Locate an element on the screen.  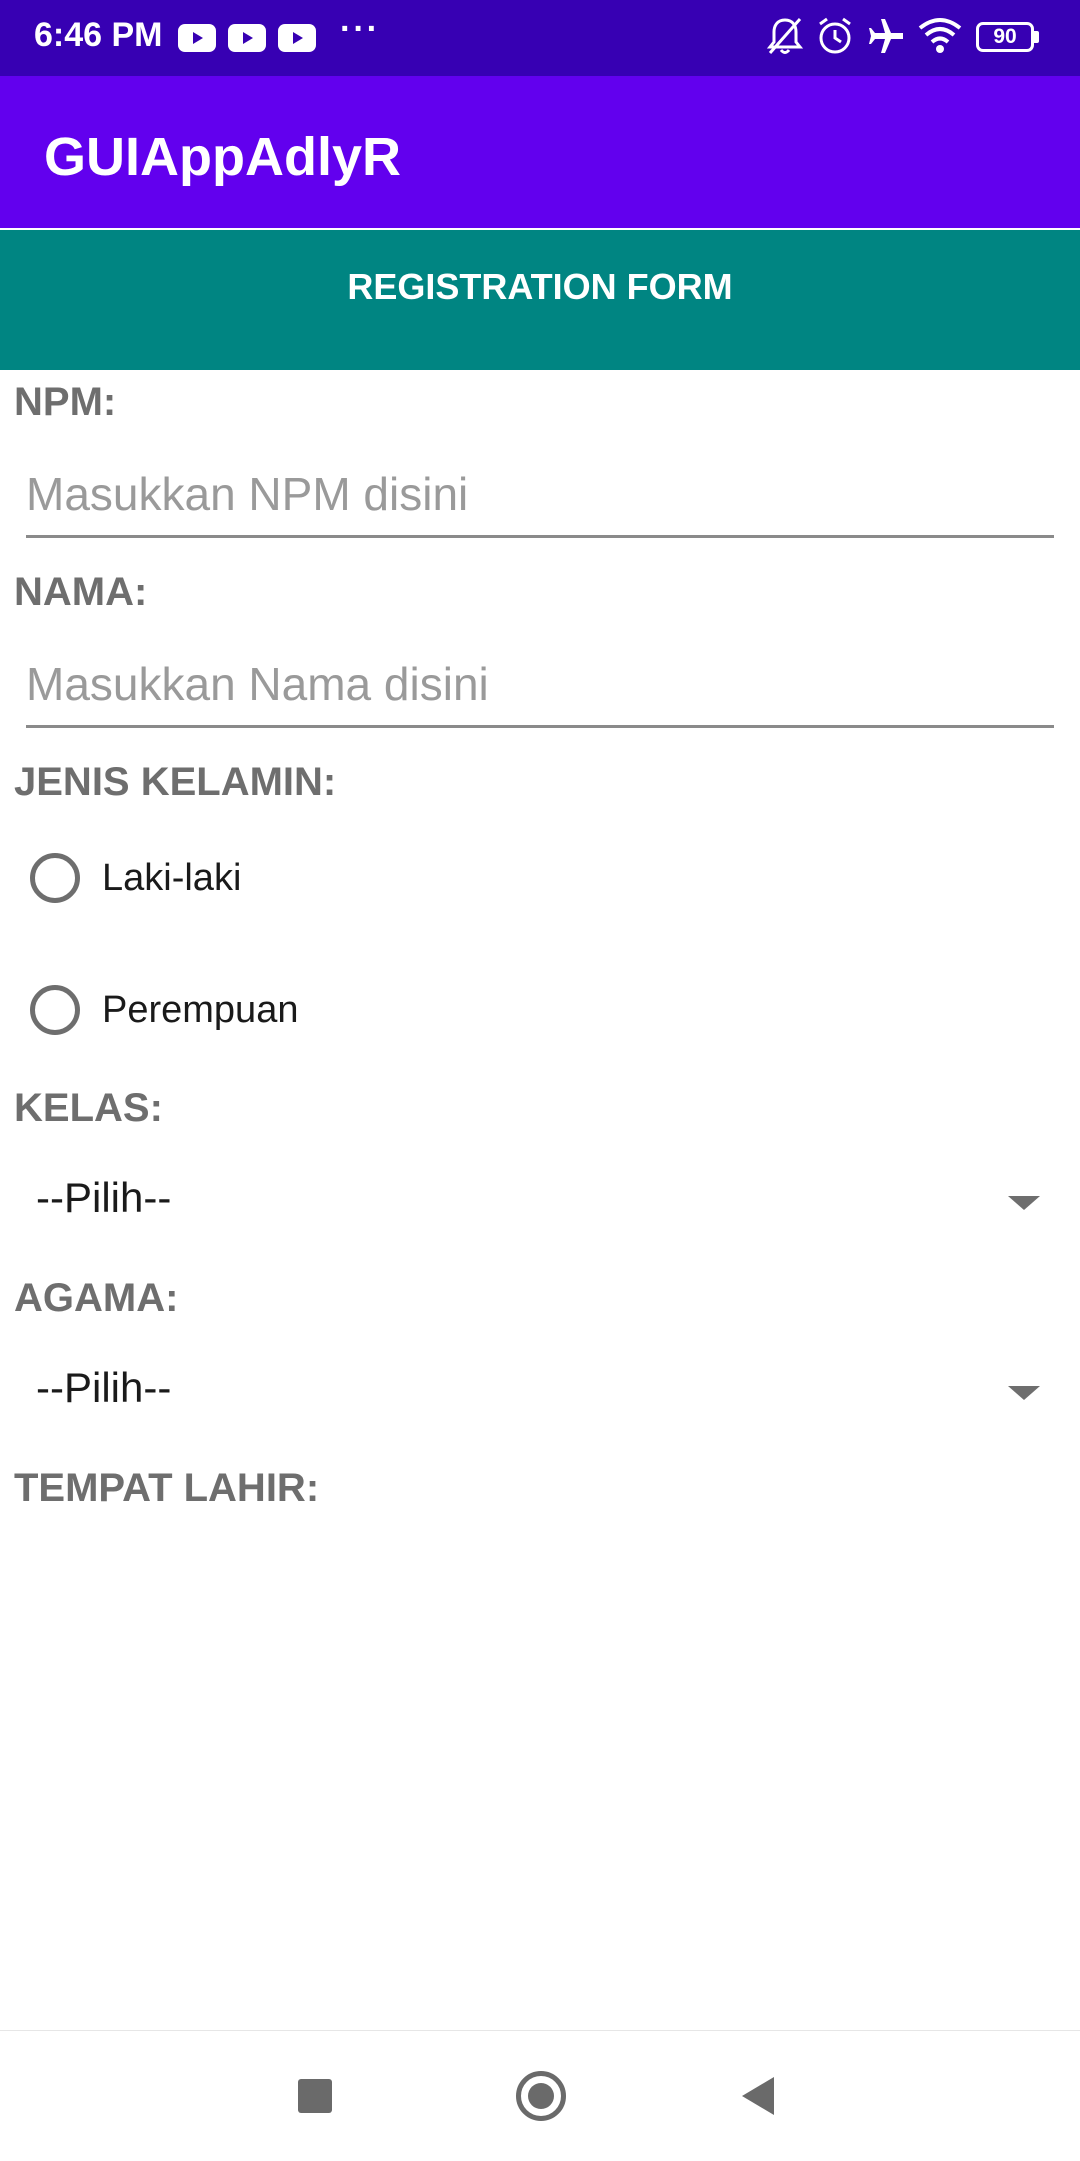
agama-selected-value: --Pilih-- is located at coordinates (104, 1387).